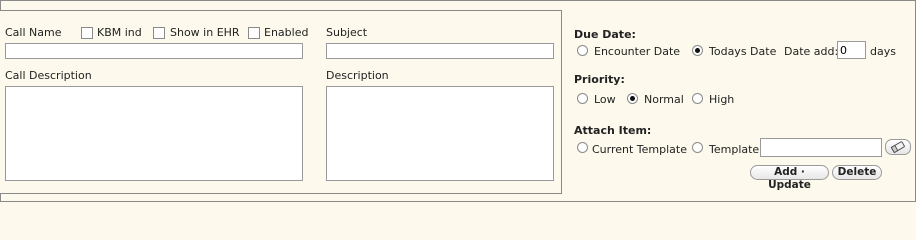  Describe the element at coordinates (48, 75) in the screenshot. I see `call-description-label: Call Description` at that location.